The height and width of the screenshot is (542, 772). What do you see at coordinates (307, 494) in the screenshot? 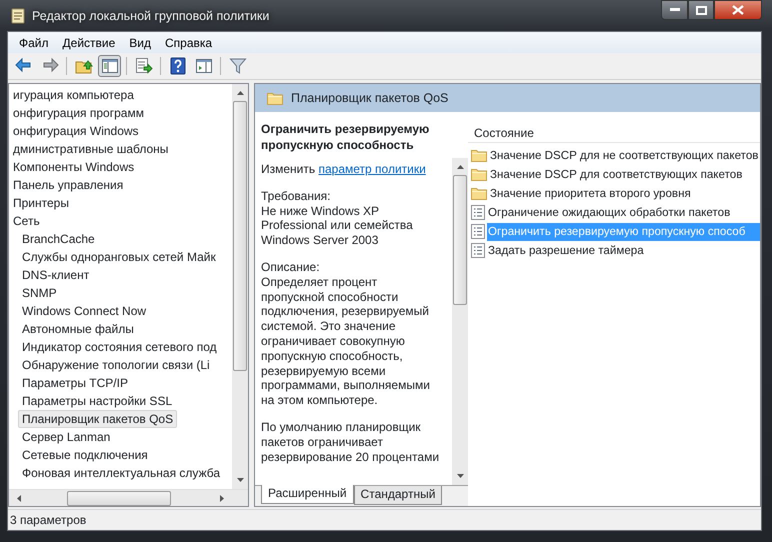
I see `tab: Расширенный` at bounding box center [307, 494].